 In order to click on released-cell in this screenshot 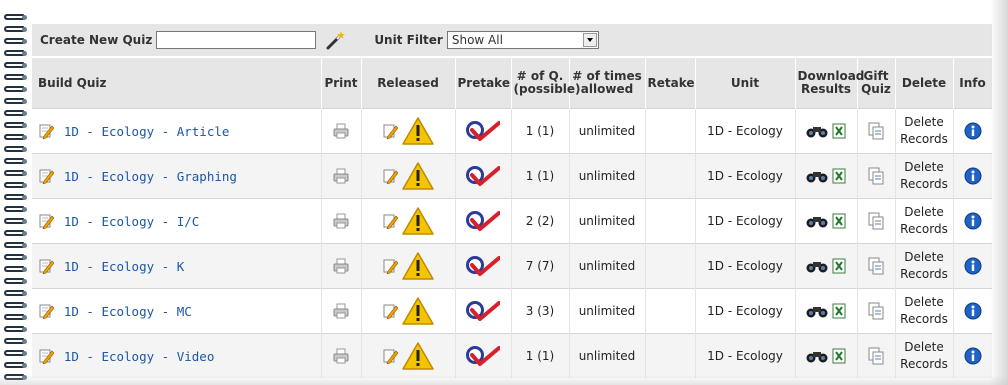, I will do `click(408, 221)`.